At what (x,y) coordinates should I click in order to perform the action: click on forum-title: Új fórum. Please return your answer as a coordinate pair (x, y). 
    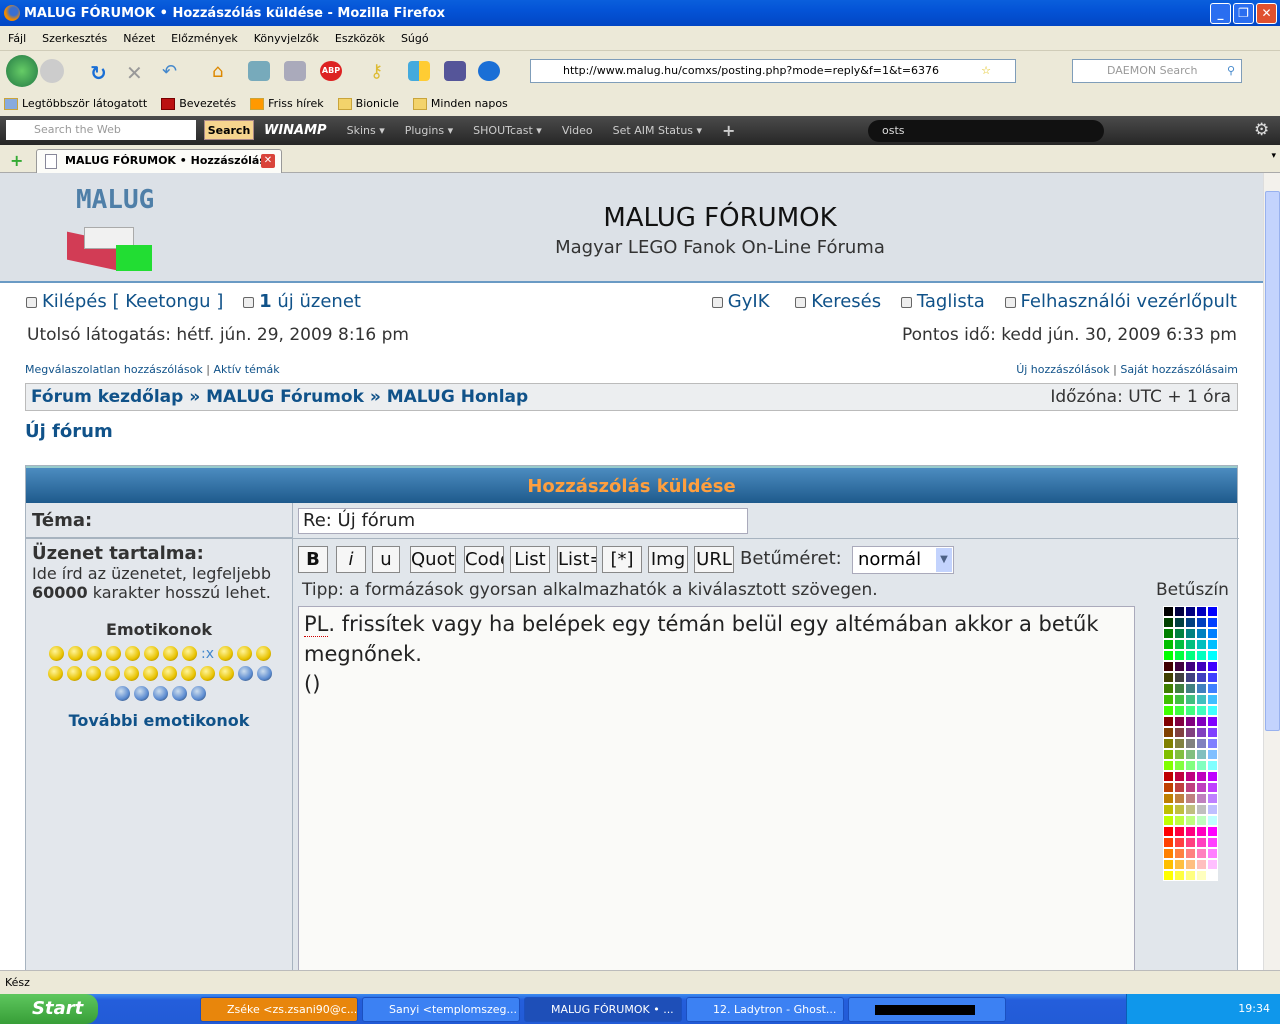
    Looking at the image, I should click on (69, 431).